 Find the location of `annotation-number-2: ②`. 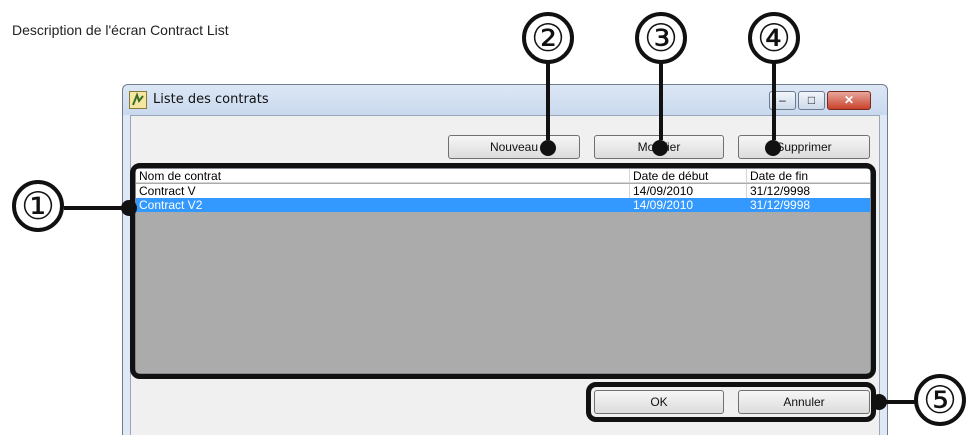

annotation-number-2: ② is located at coordinates (548, 38).